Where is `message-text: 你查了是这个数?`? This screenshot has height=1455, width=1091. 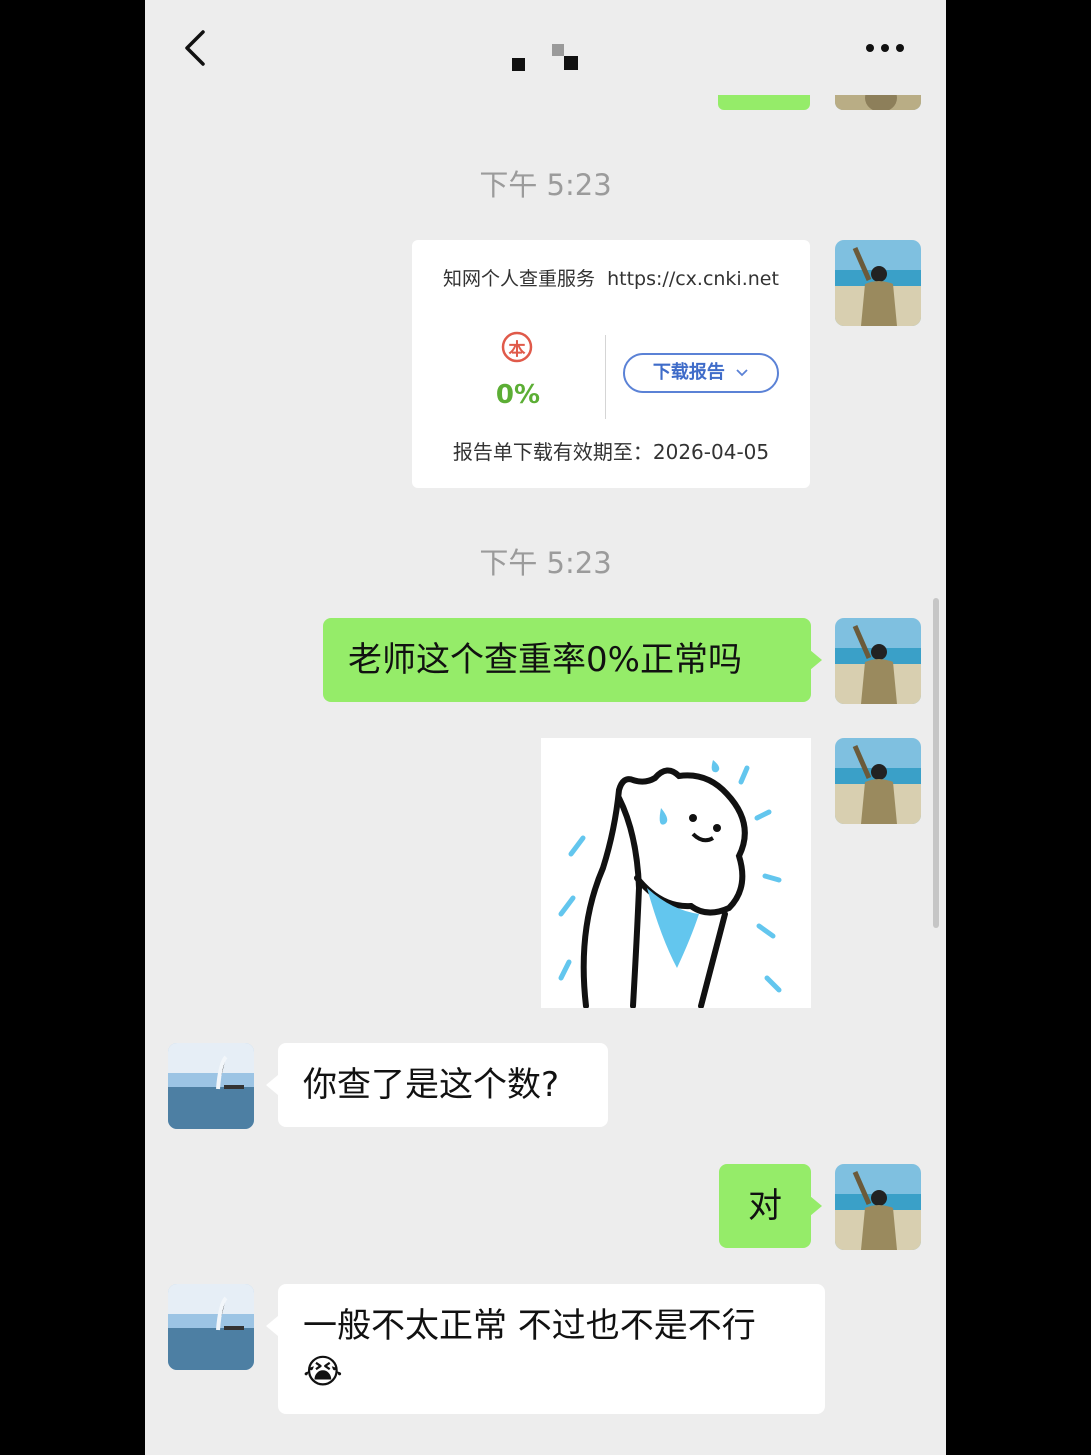
message-text: 你查了是这个数? is located at coordinates (431, 1085).